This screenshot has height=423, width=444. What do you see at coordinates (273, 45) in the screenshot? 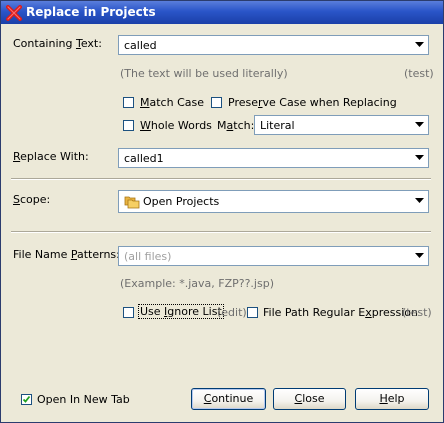
I see `containing-text-combo: called` at bounding box center [273, 45].